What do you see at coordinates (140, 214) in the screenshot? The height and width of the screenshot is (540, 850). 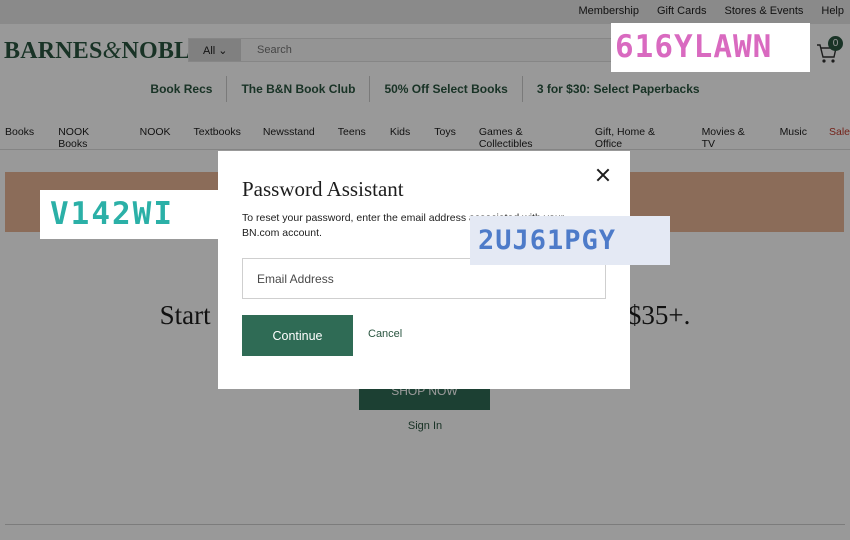 I see `captcha-image-left: V142WI` at bounding box center [140, 214].